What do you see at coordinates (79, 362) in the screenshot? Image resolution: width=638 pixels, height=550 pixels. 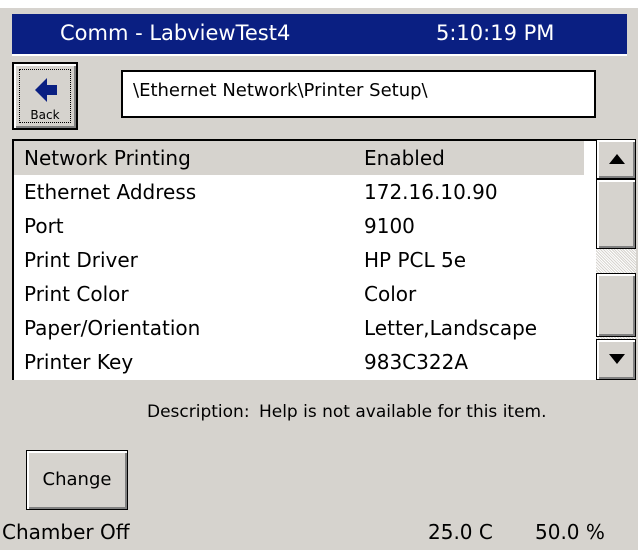 I see `setting-name: Printer Key` at bounding box center [79, 362].